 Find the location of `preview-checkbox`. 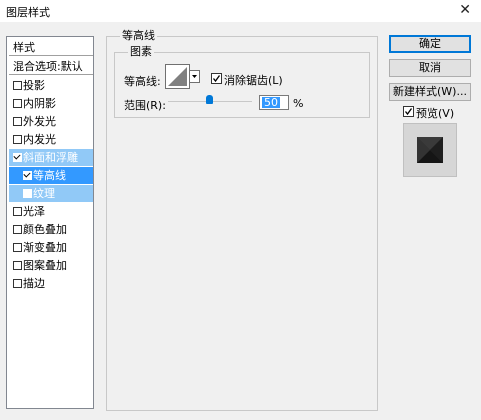

preview-checkbox is located at coordinates (408, 111).